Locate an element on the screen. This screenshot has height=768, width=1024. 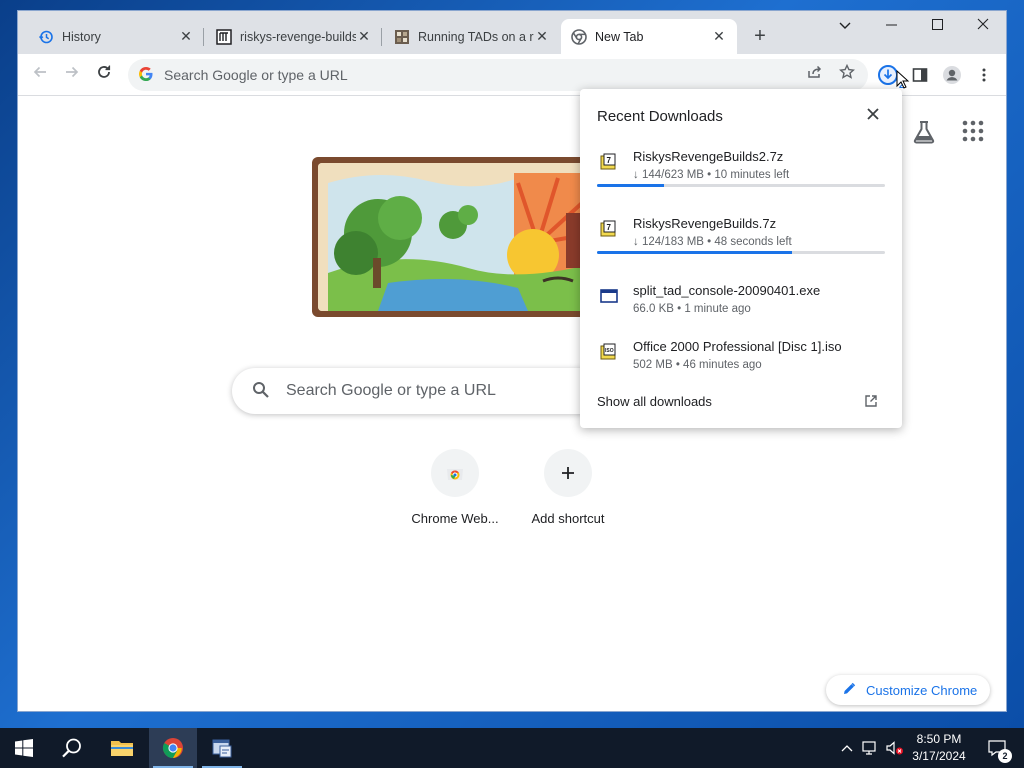
shortcut-add: Add shortcut is located at coordinates (568, 487).